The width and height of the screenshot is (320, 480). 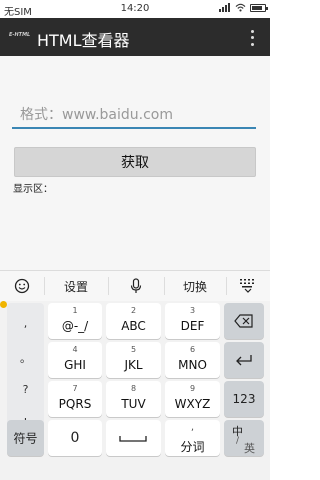 What do you see at coordinates (22, 286) in the screenshot?
I see `emoji-icon` at bounding box center [22, 286].